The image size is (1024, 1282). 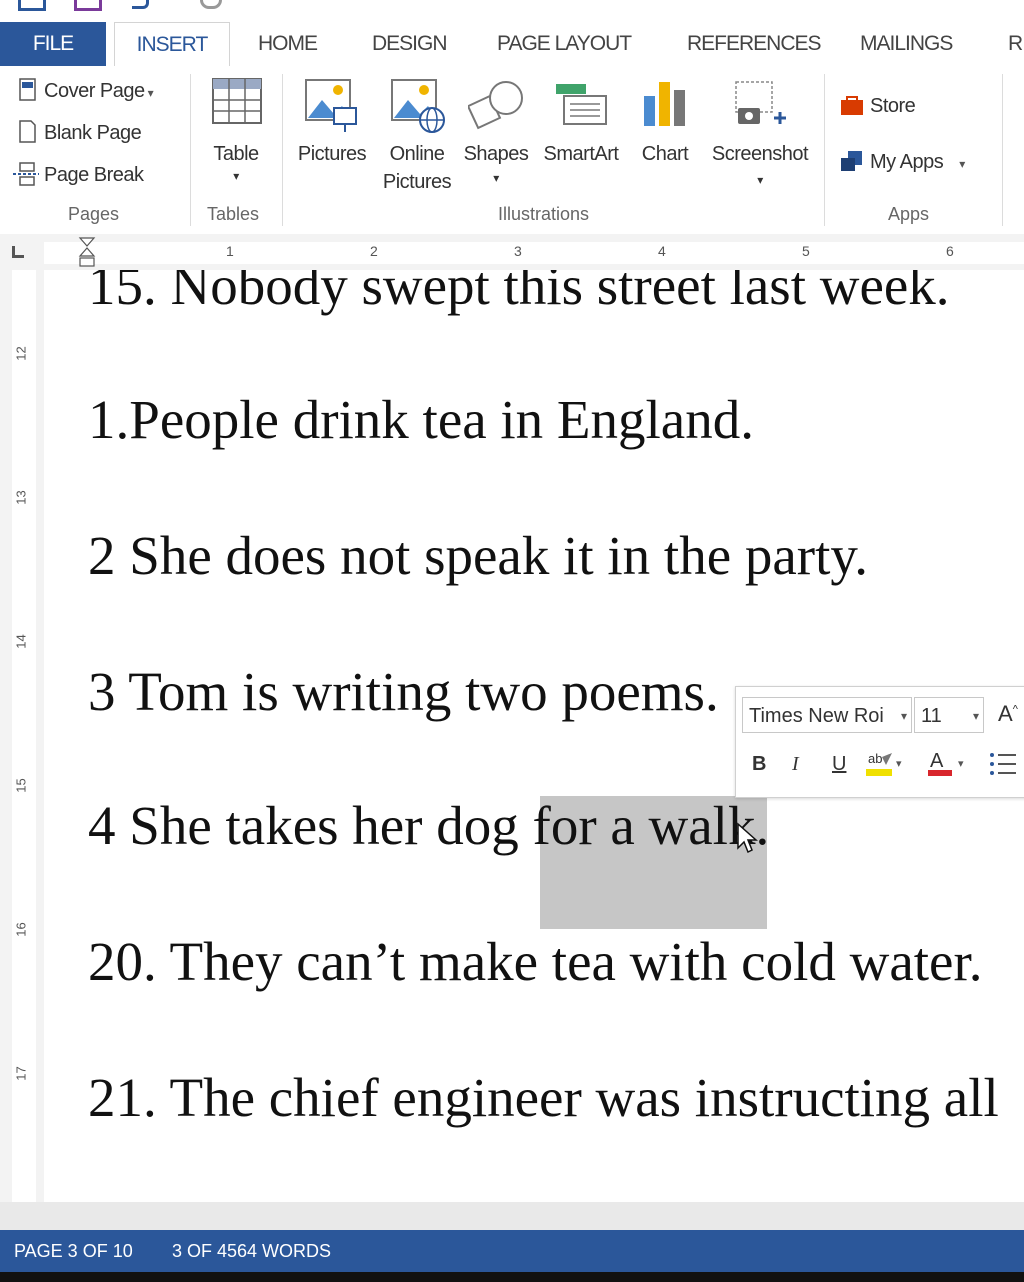 What do you see at coordinates (665, 154) in the screenshot?
I see `chart-label: Chart` at bounding box center [665, 154].